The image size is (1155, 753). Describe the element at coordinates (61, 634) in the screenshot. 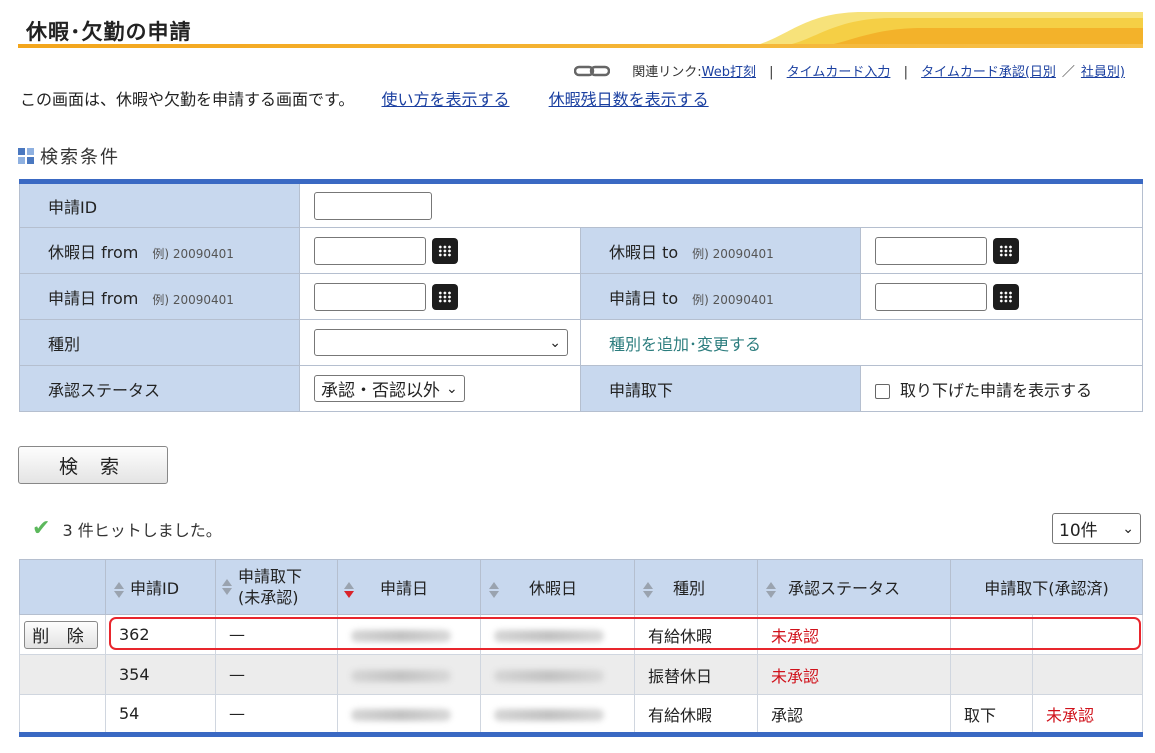

I see `delete-button: 削 除` at that location.